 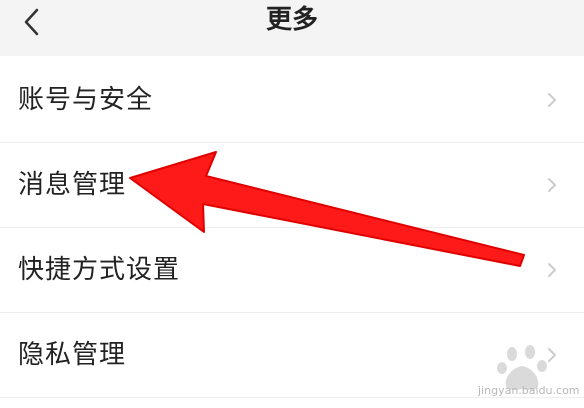 I want to click on app-header: 更多, so click(x=292, y=28).